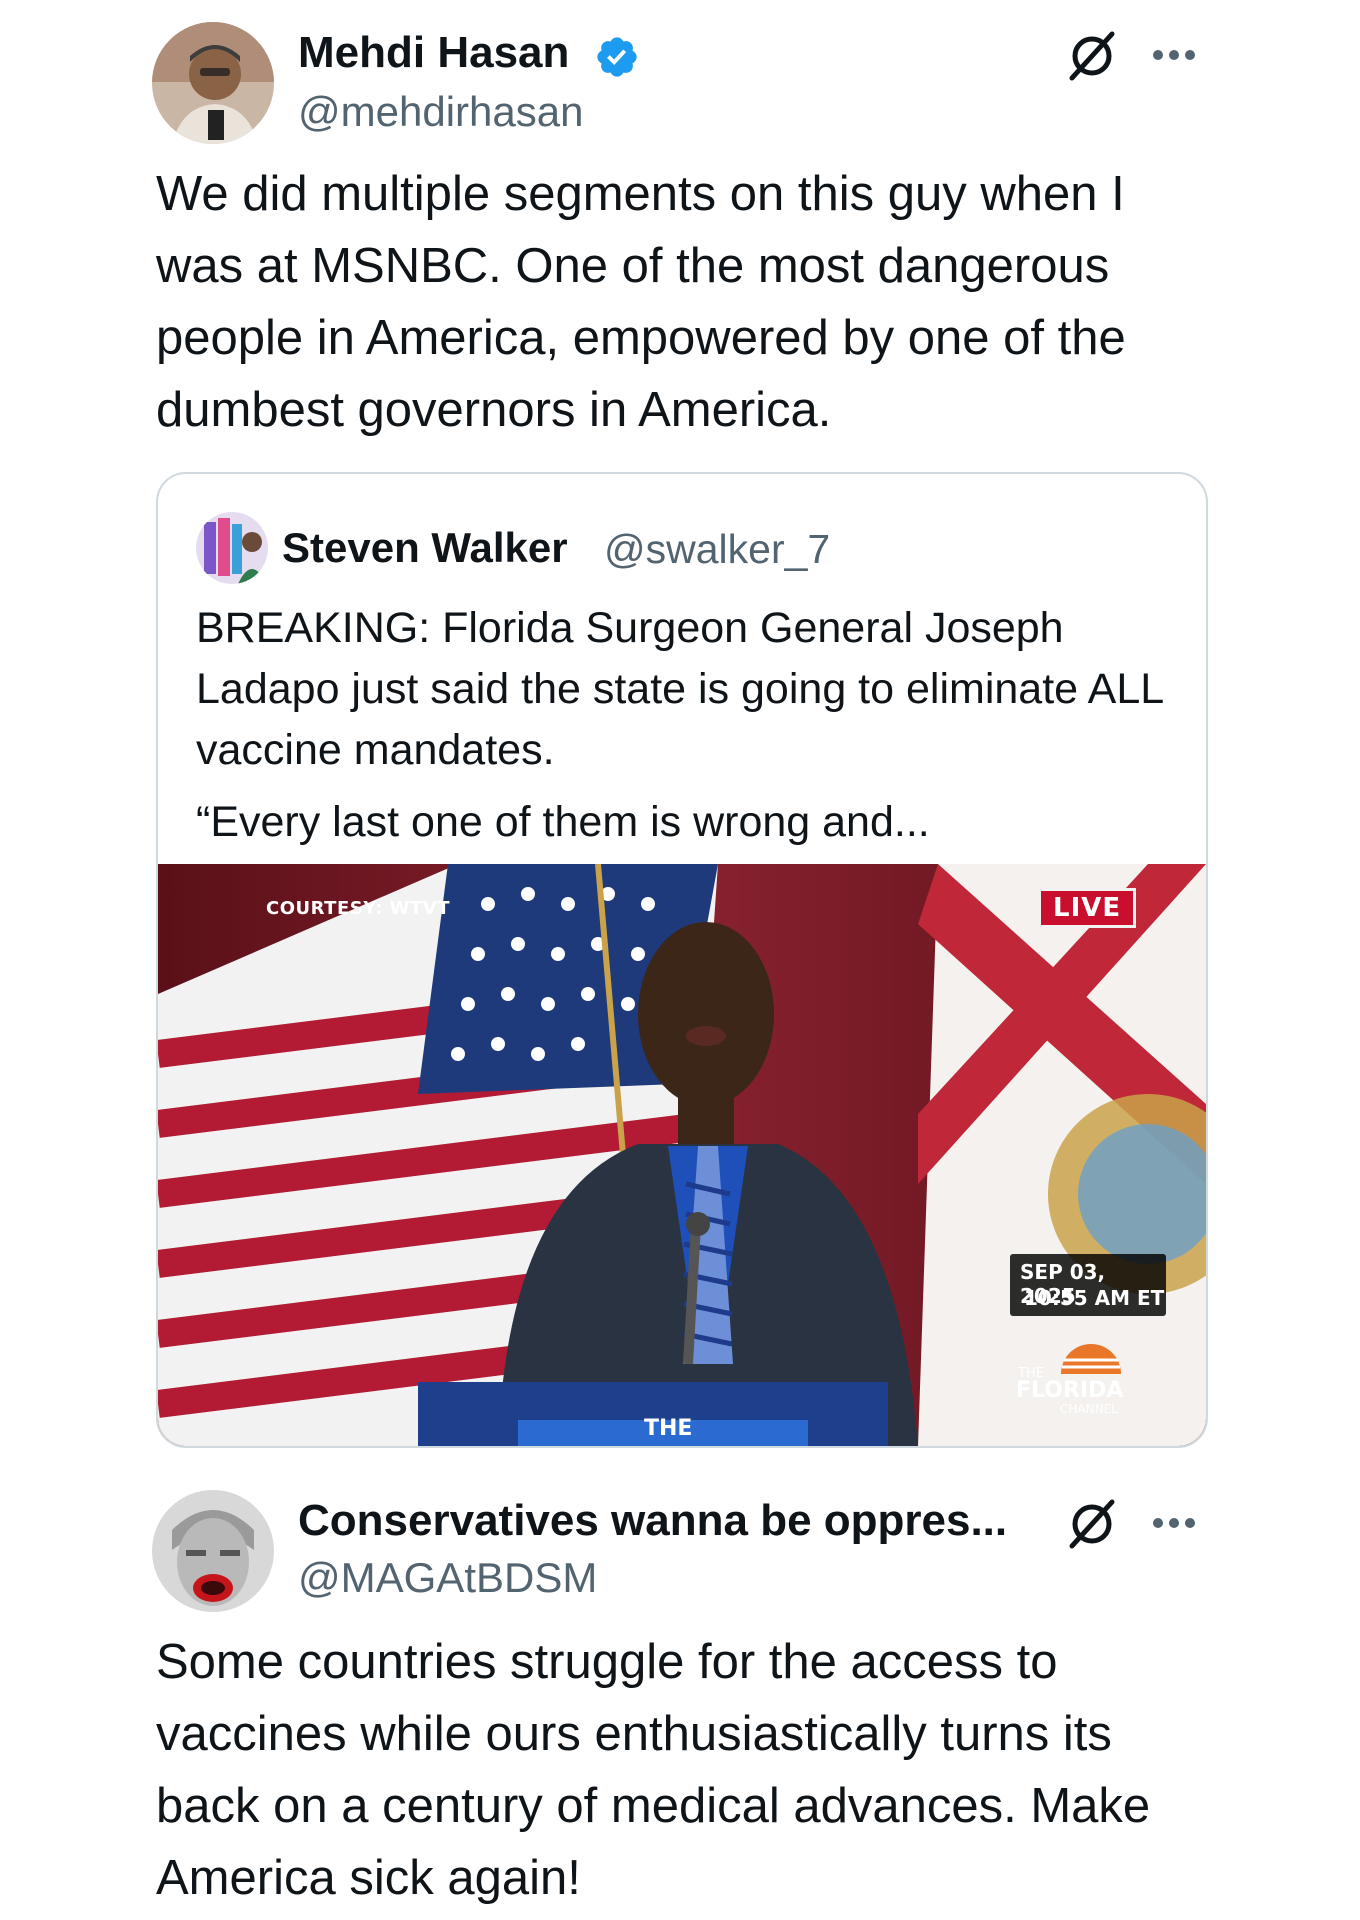  Describe the element at coordinates (1094, 1298) in the screenshot. I see `timestamp-time: 10:55 AM ET` at that location.